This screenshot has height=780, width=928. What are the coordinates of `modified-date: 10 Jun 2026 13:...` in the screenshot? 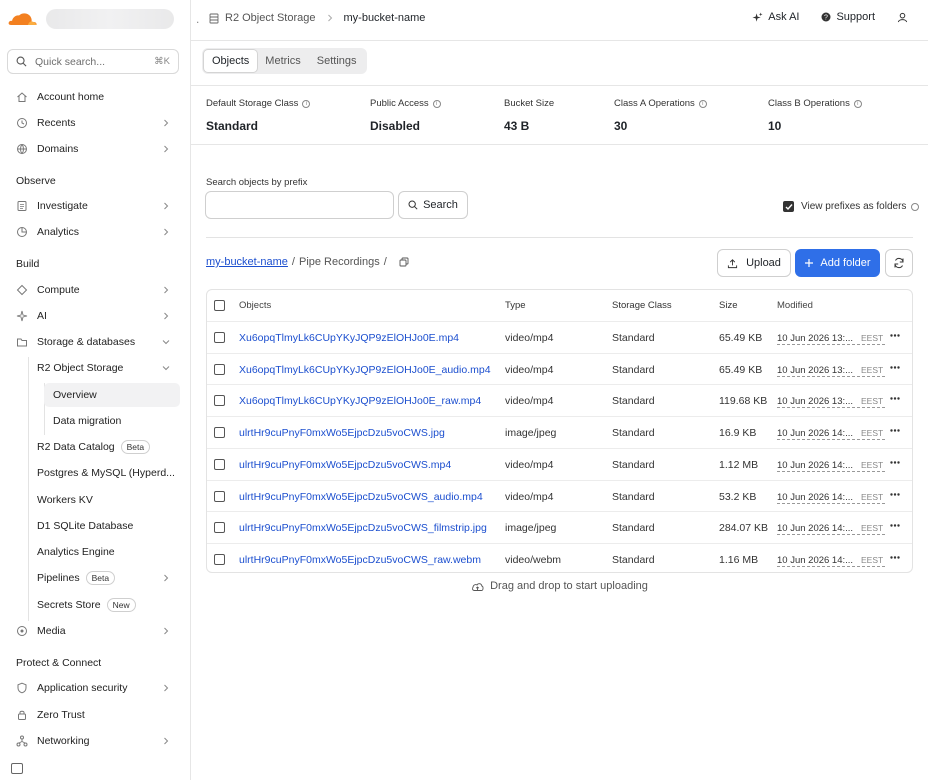 It's located at (815, 338).